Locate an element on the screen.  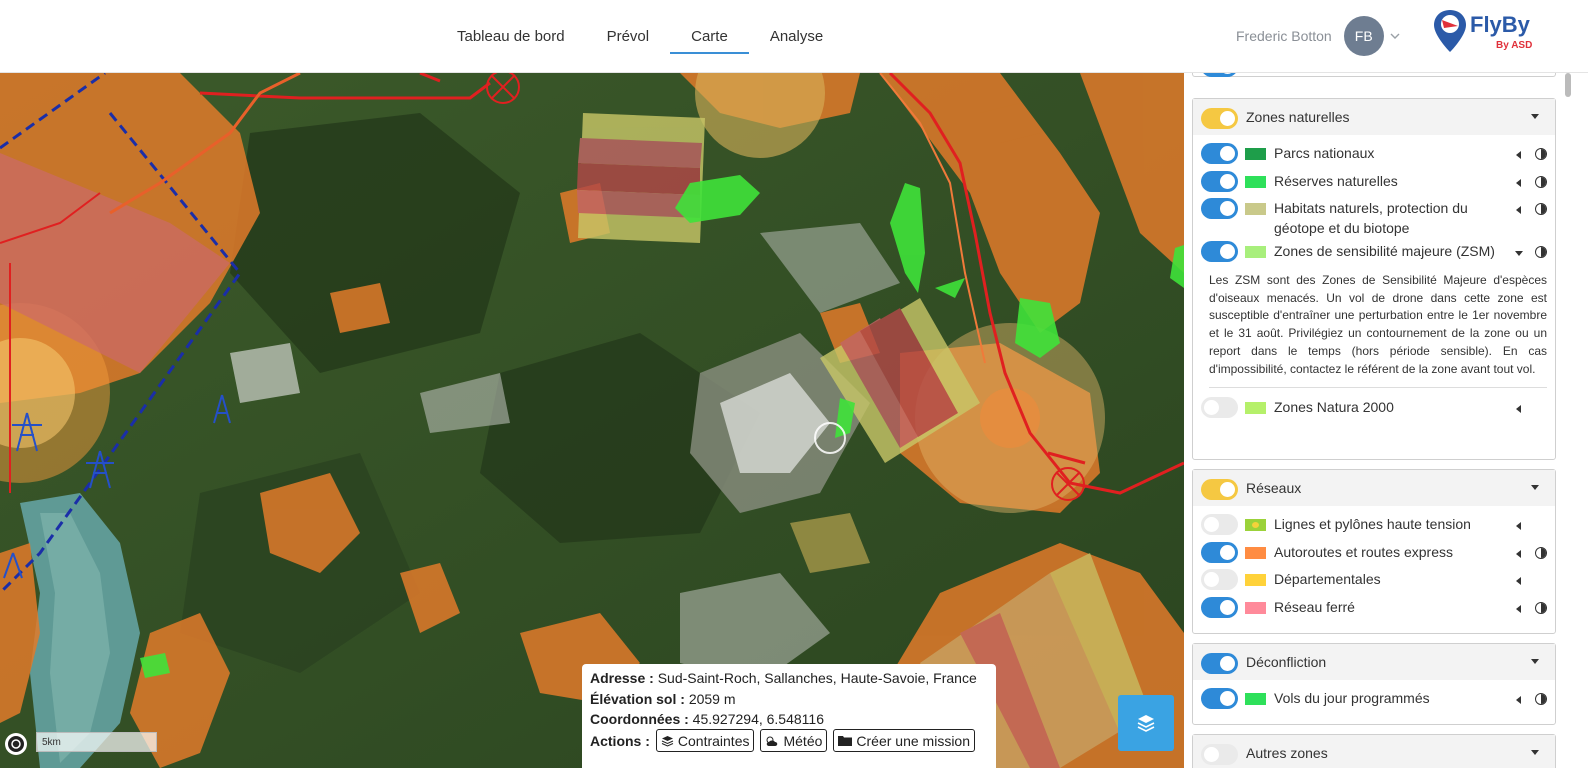
layers-toggle-button is located at coordinates (1146, 723).